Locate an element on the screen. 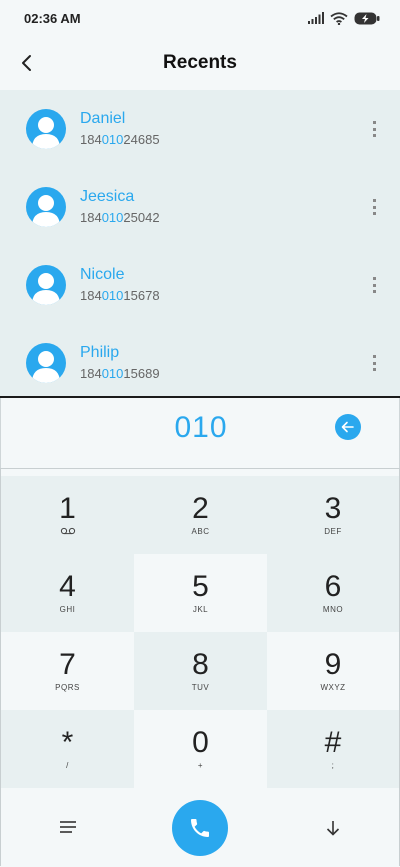 The width and height of the screenshot is (400, 867). contact-row-nicole: Nicole 18401015678 is located at coordinates (200, 285).